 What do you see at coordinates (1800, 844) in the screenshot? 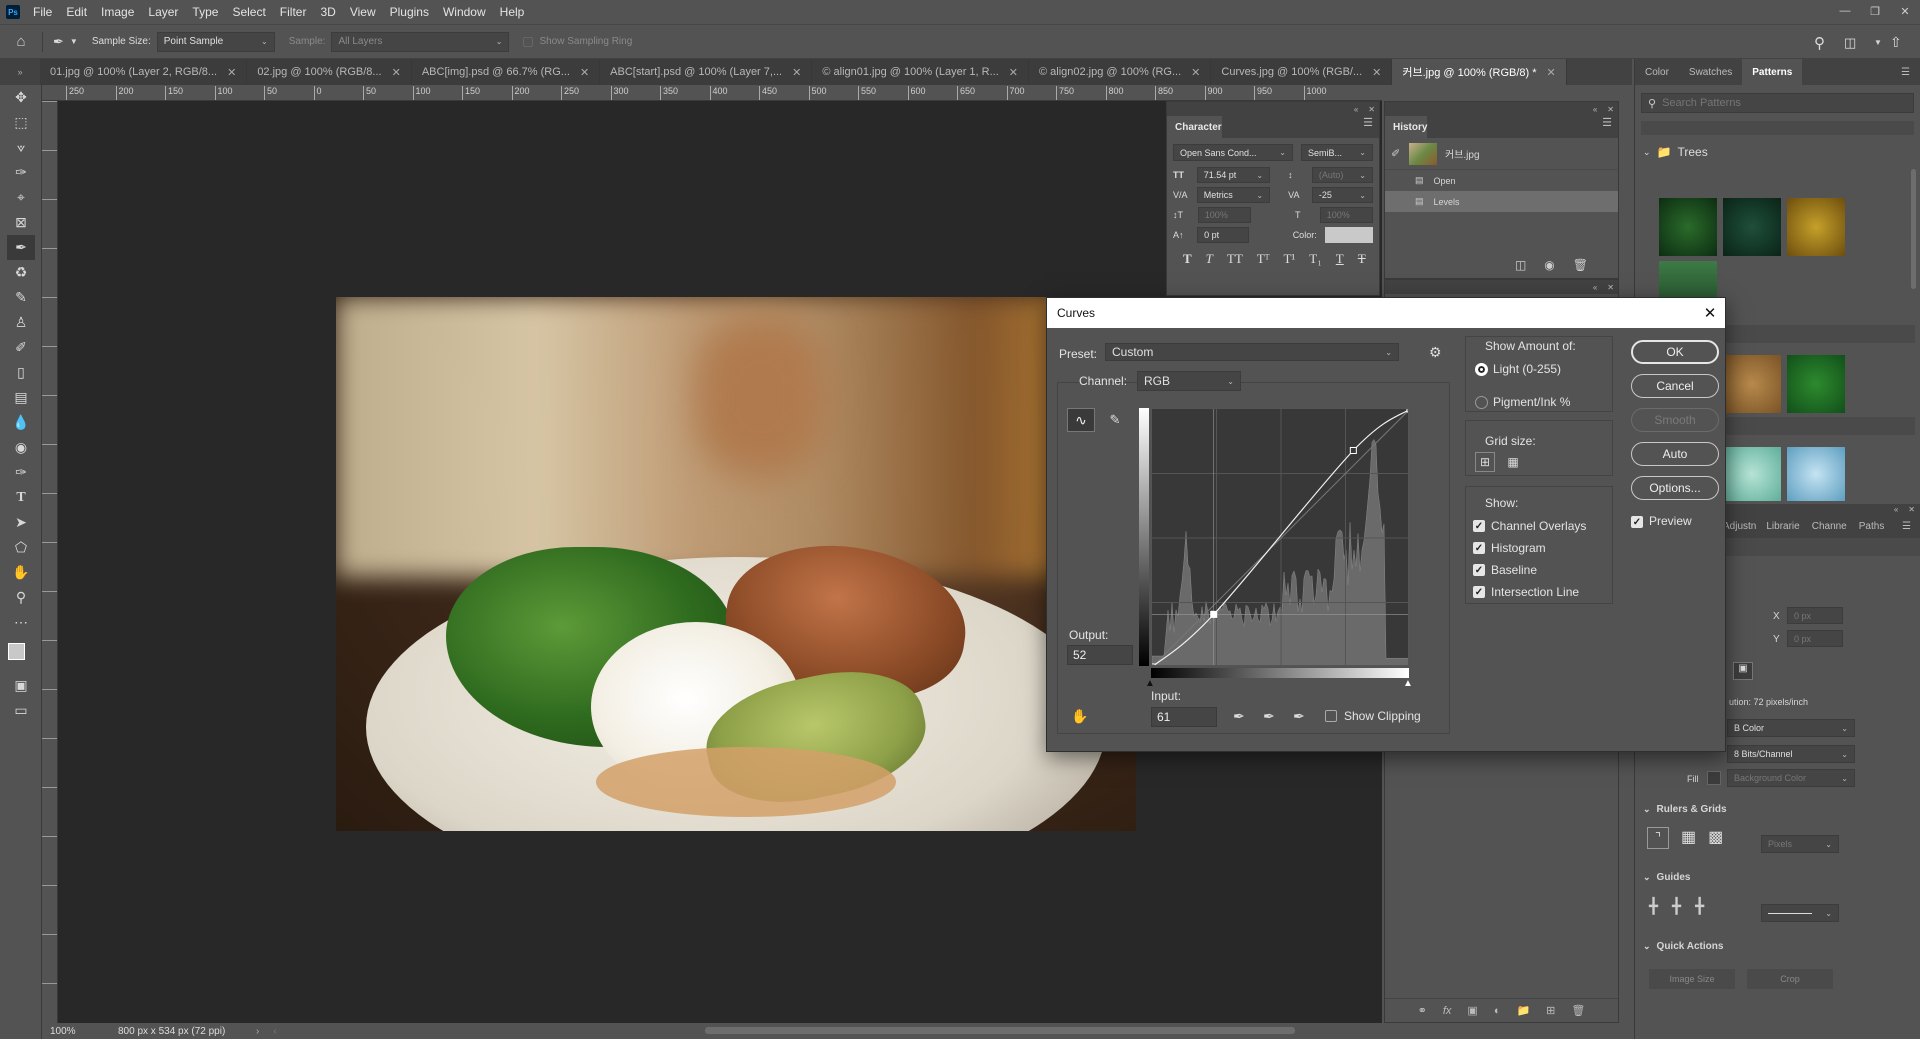
I see `ruler-units-select: Pixels ⌄` at bounding box center [1800, 844].